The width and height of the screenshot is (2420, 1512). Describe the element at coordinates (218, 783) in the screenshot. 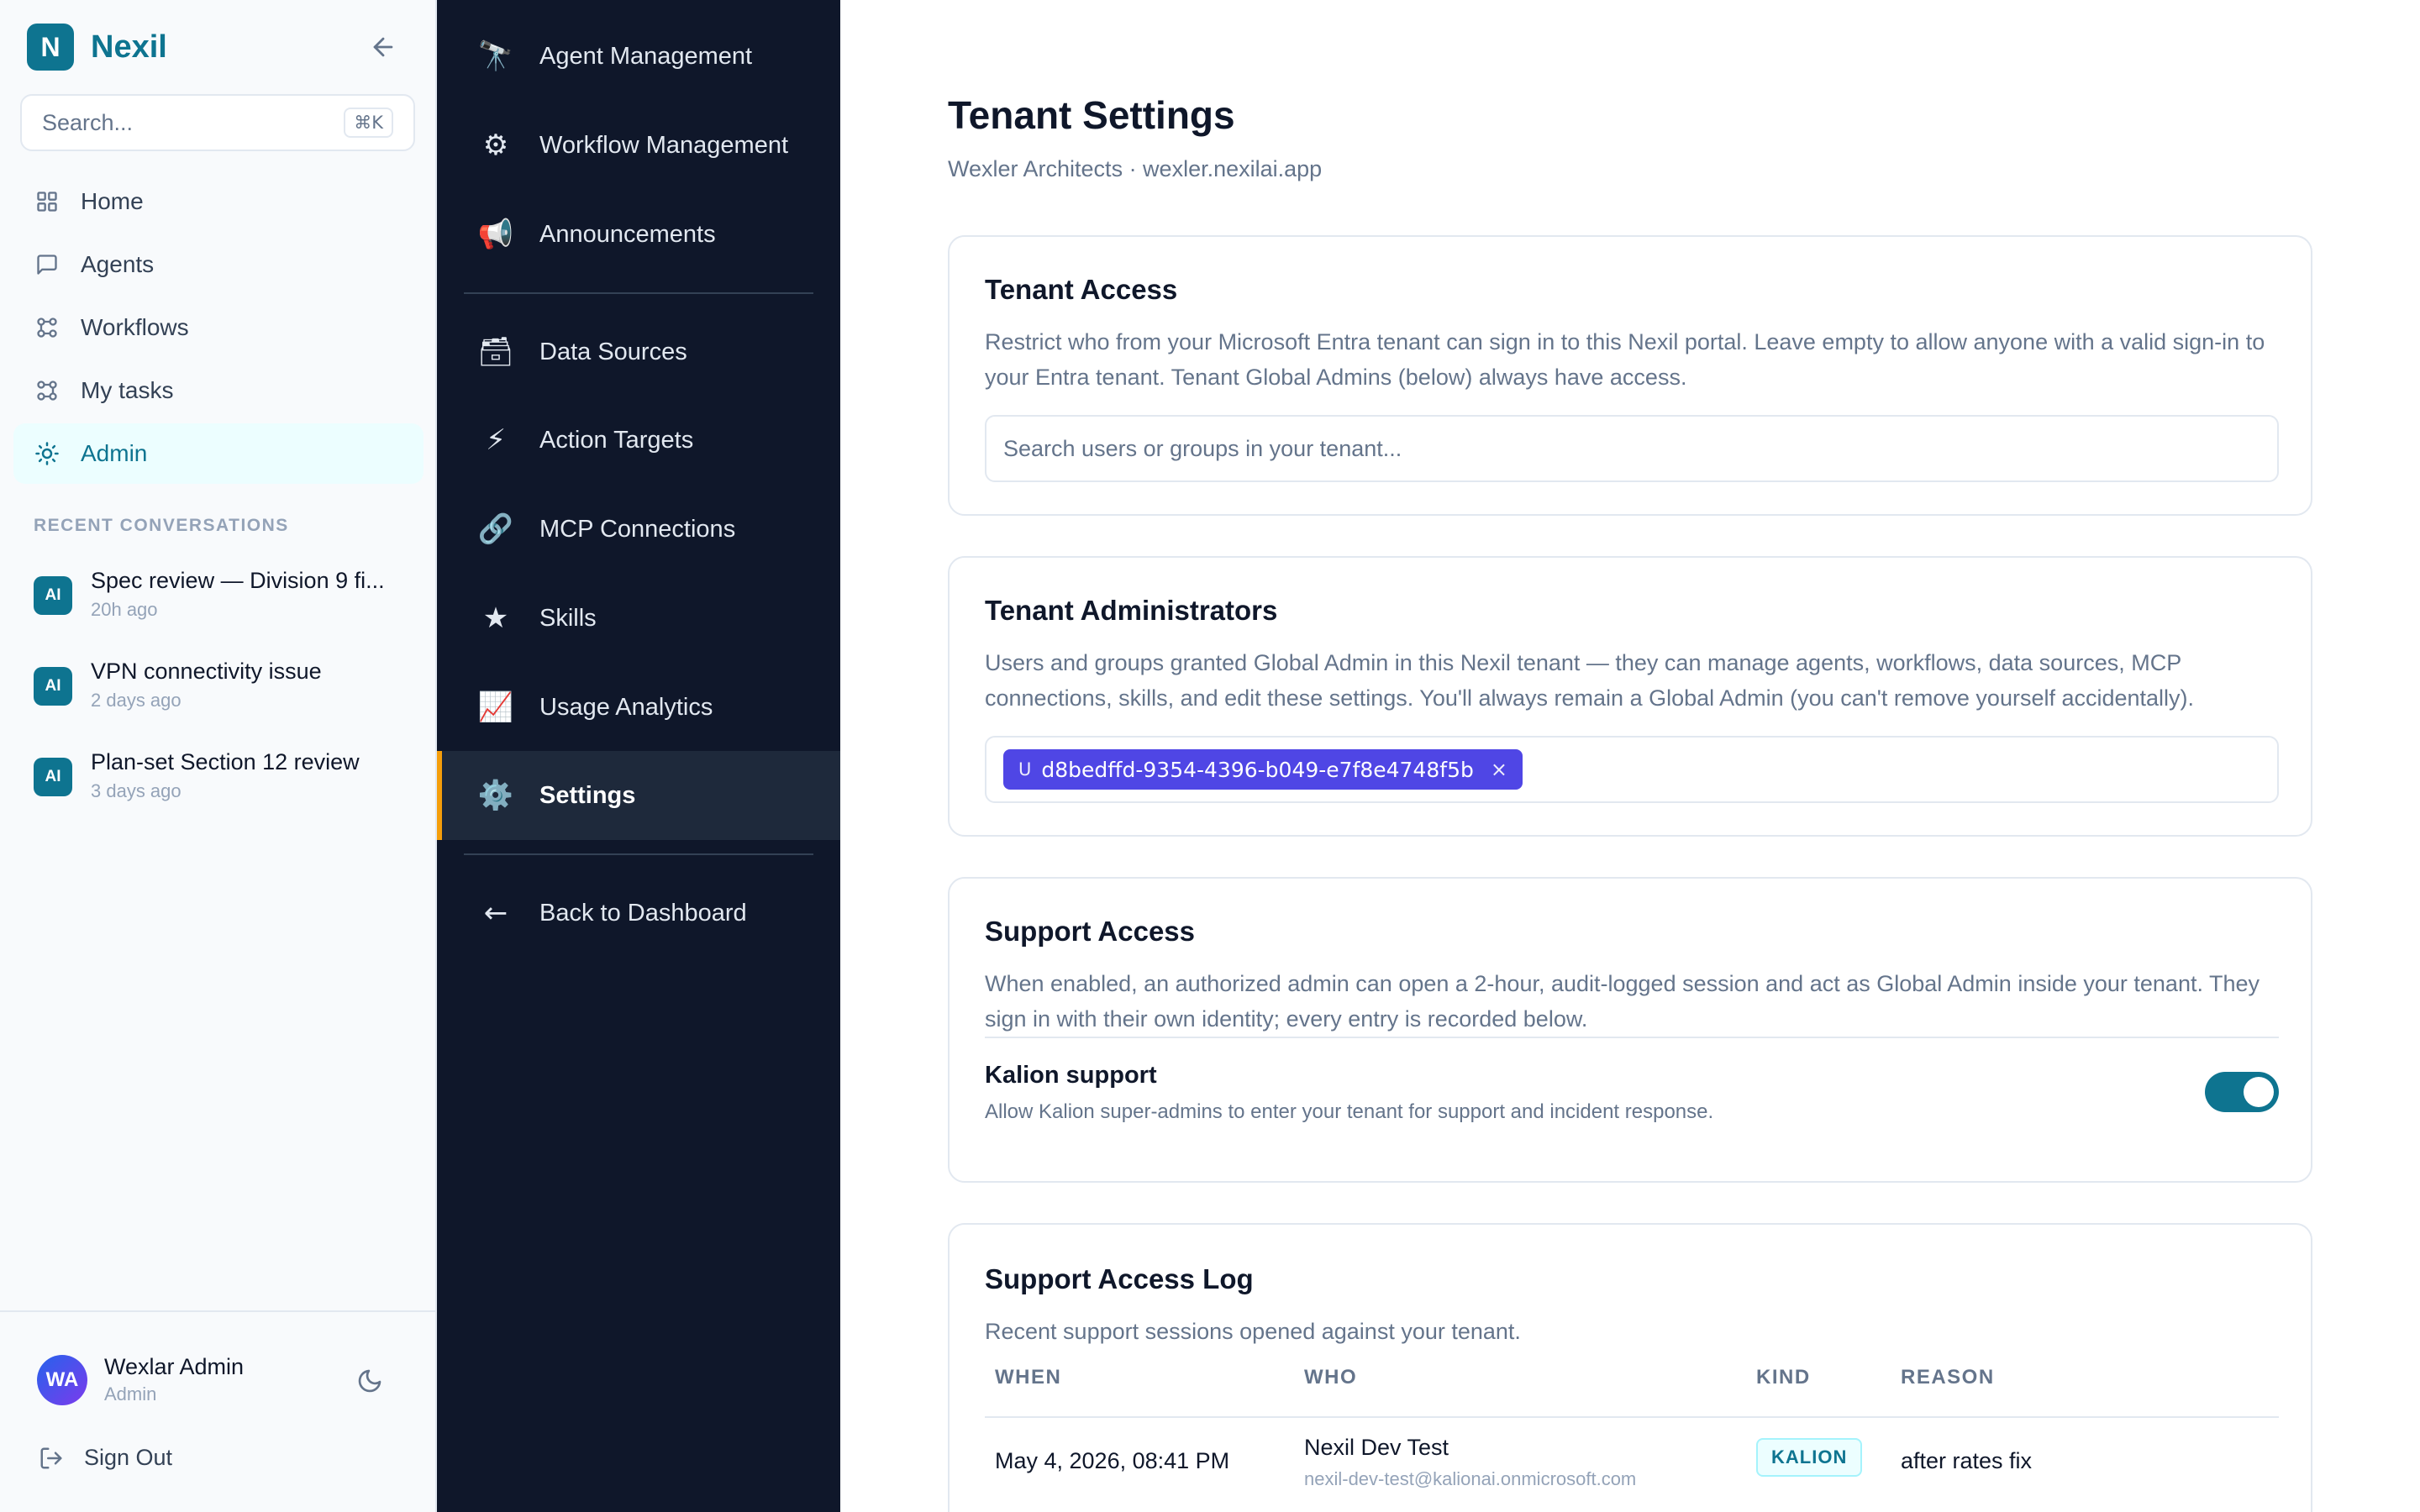

I see `conversation-item: AI Plan-set Section 12 review 3 days ago` at that location.